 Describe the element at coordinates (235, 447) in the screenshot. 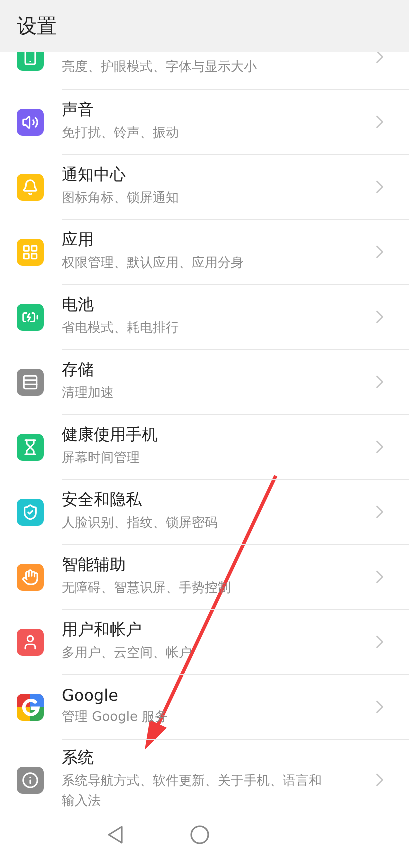

I see `settings-item: 健康使用手机 屏幕时间管理` at that location.